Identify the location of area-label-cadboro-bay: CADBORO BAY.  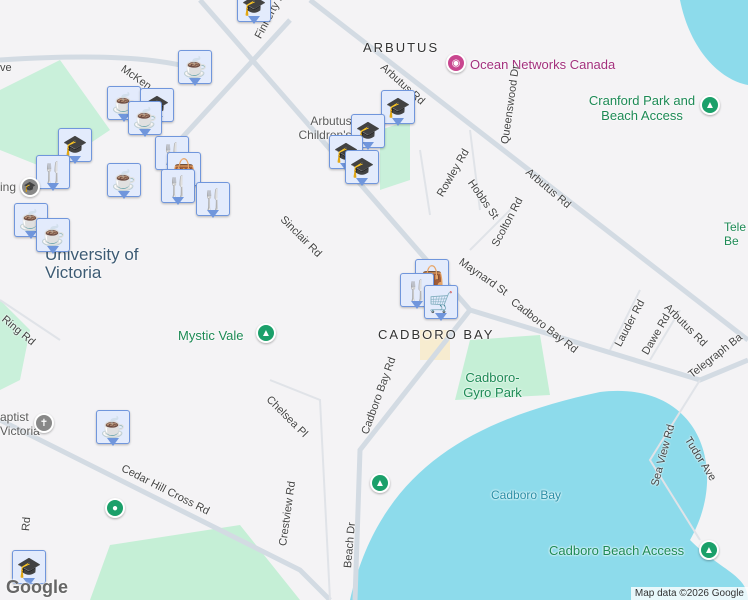
(436, 334).